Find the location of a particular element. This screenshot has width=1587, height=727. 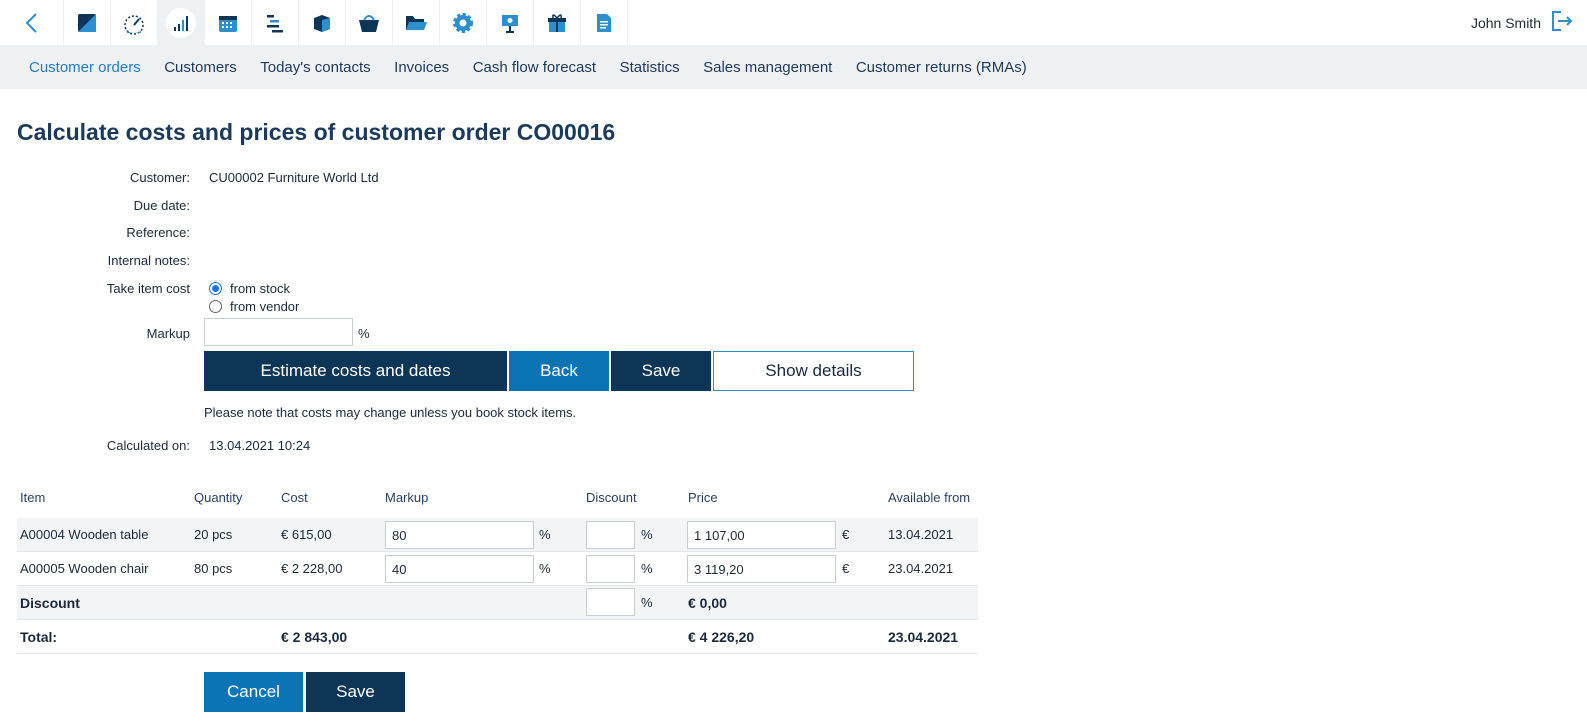

radio-button-unchecked is located at coordinates (215, 306).